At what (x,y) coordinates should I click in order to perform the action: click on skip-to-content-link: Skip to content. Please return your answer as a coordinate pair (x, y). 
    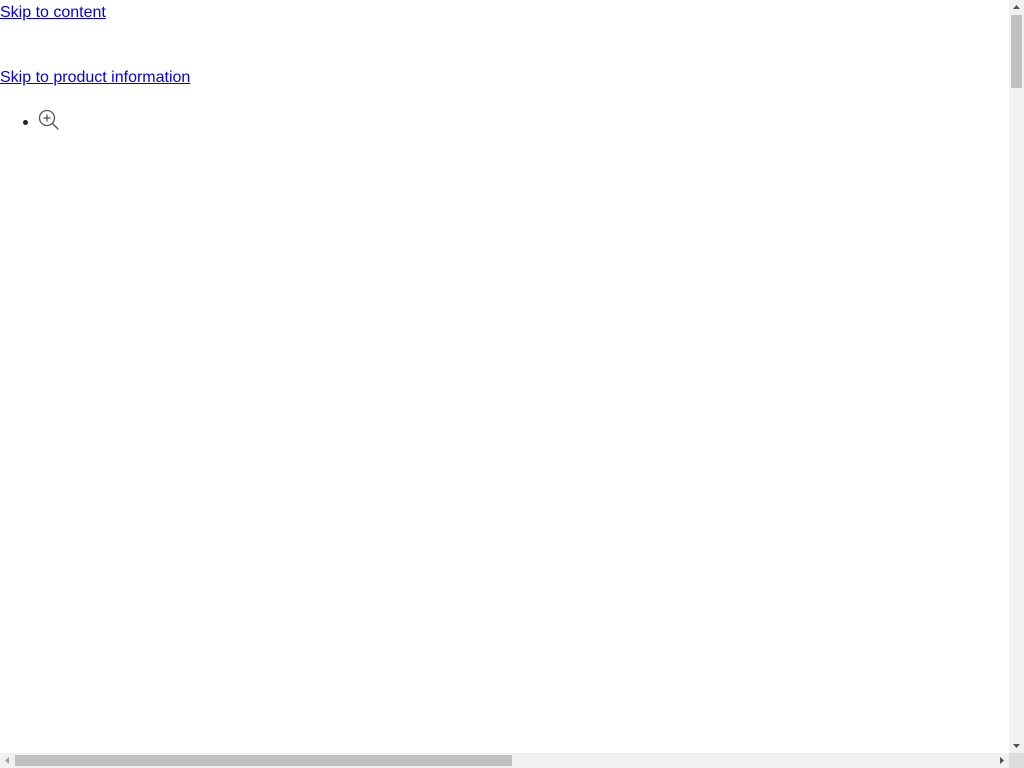
    Looking at the image, I should click on (53, 13).